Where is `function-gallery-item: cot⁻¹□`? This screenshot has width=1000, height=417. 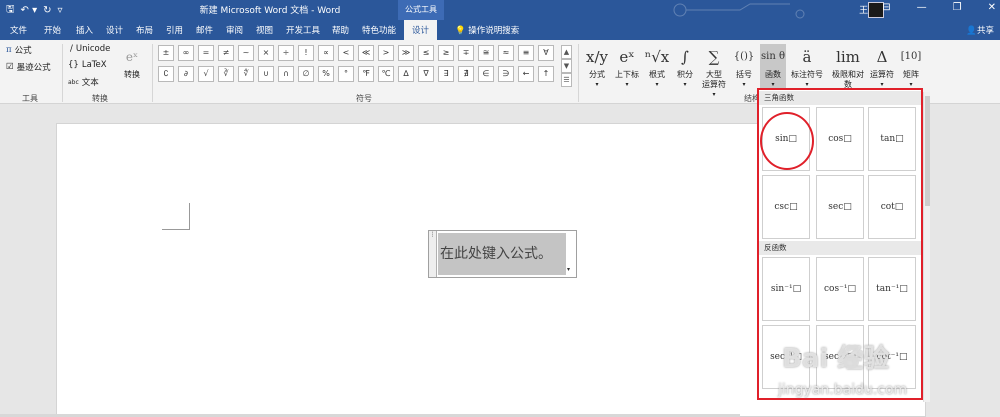
function-gallery-item: cot⁻¹□ is located at coordinates (892, 357).